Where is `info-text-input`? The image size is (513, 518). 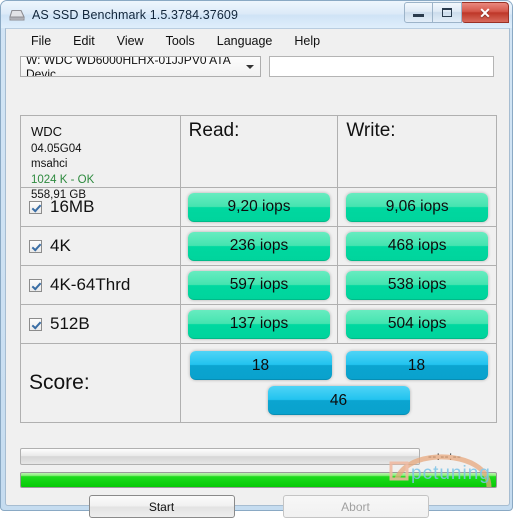 info-text-input is located at coordinates (381, 66).